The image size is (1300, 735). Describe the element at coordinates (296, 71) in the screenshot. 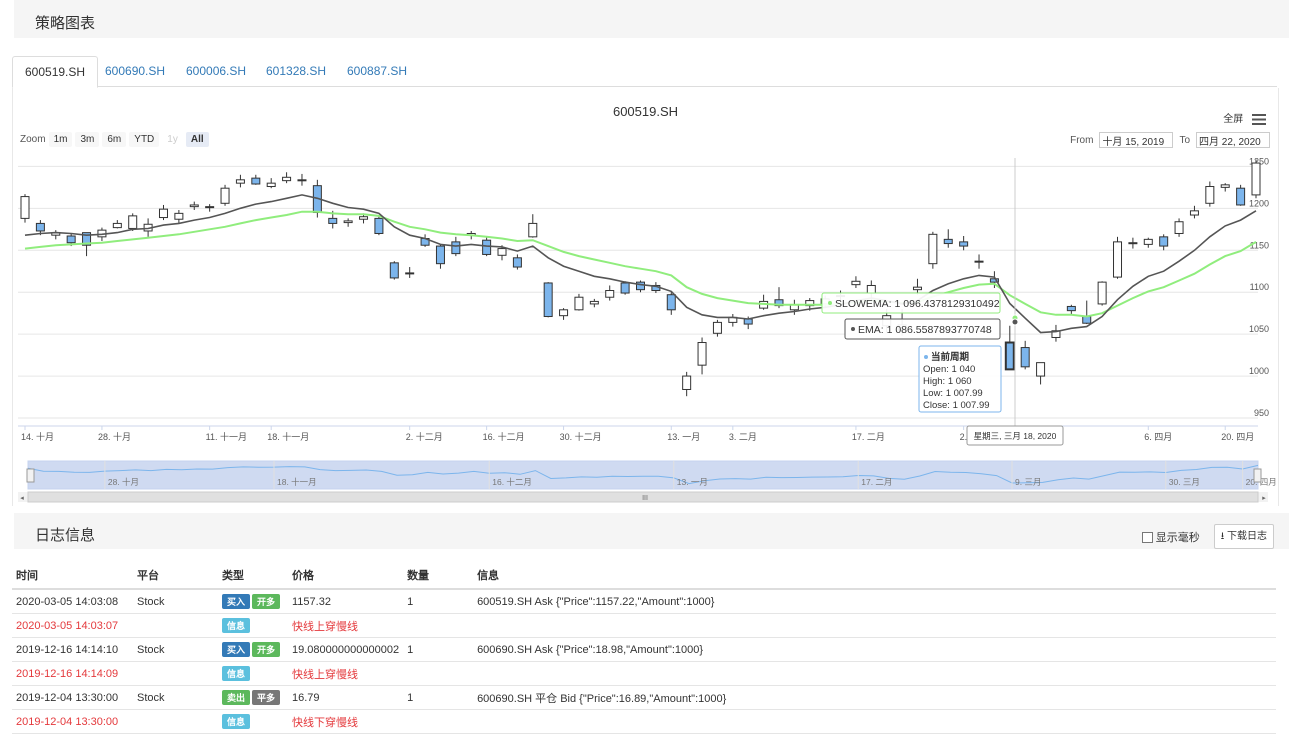

I see `tab-601328: 601328.SH` at that location.